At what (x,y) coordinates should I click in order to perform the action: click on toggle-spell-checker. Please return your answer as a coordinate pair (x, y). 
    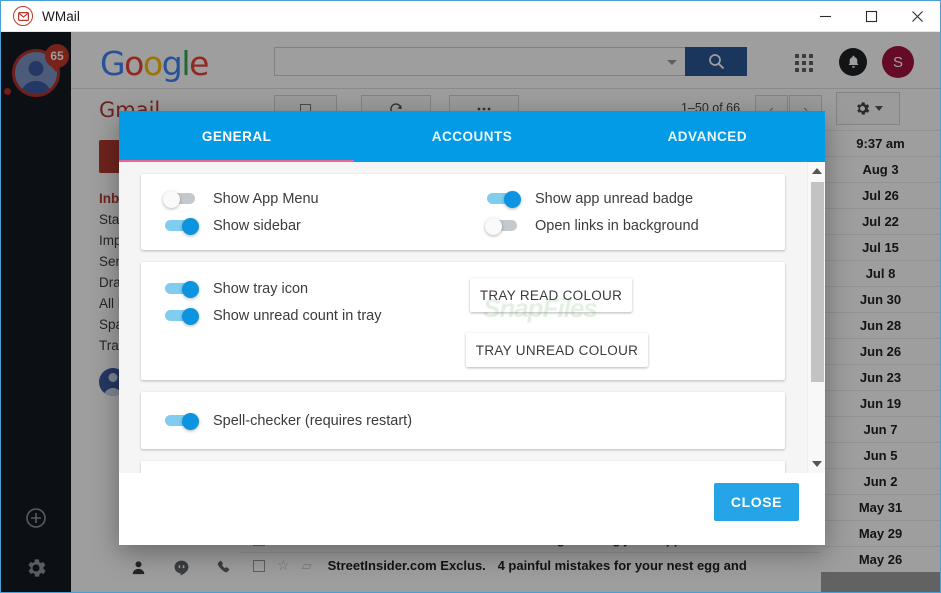
    Looking at the image, I should click on (181, 421).